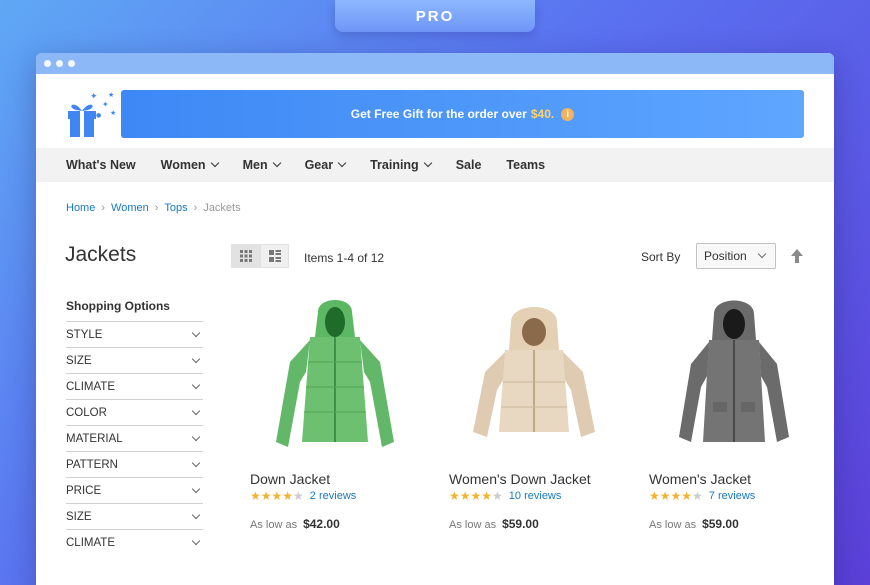 This screenshot has height=585, width=870. Describe the element at coordinates (534, 479) in the screenshot. I see `product-name: Women's Down Jacket` at that location.